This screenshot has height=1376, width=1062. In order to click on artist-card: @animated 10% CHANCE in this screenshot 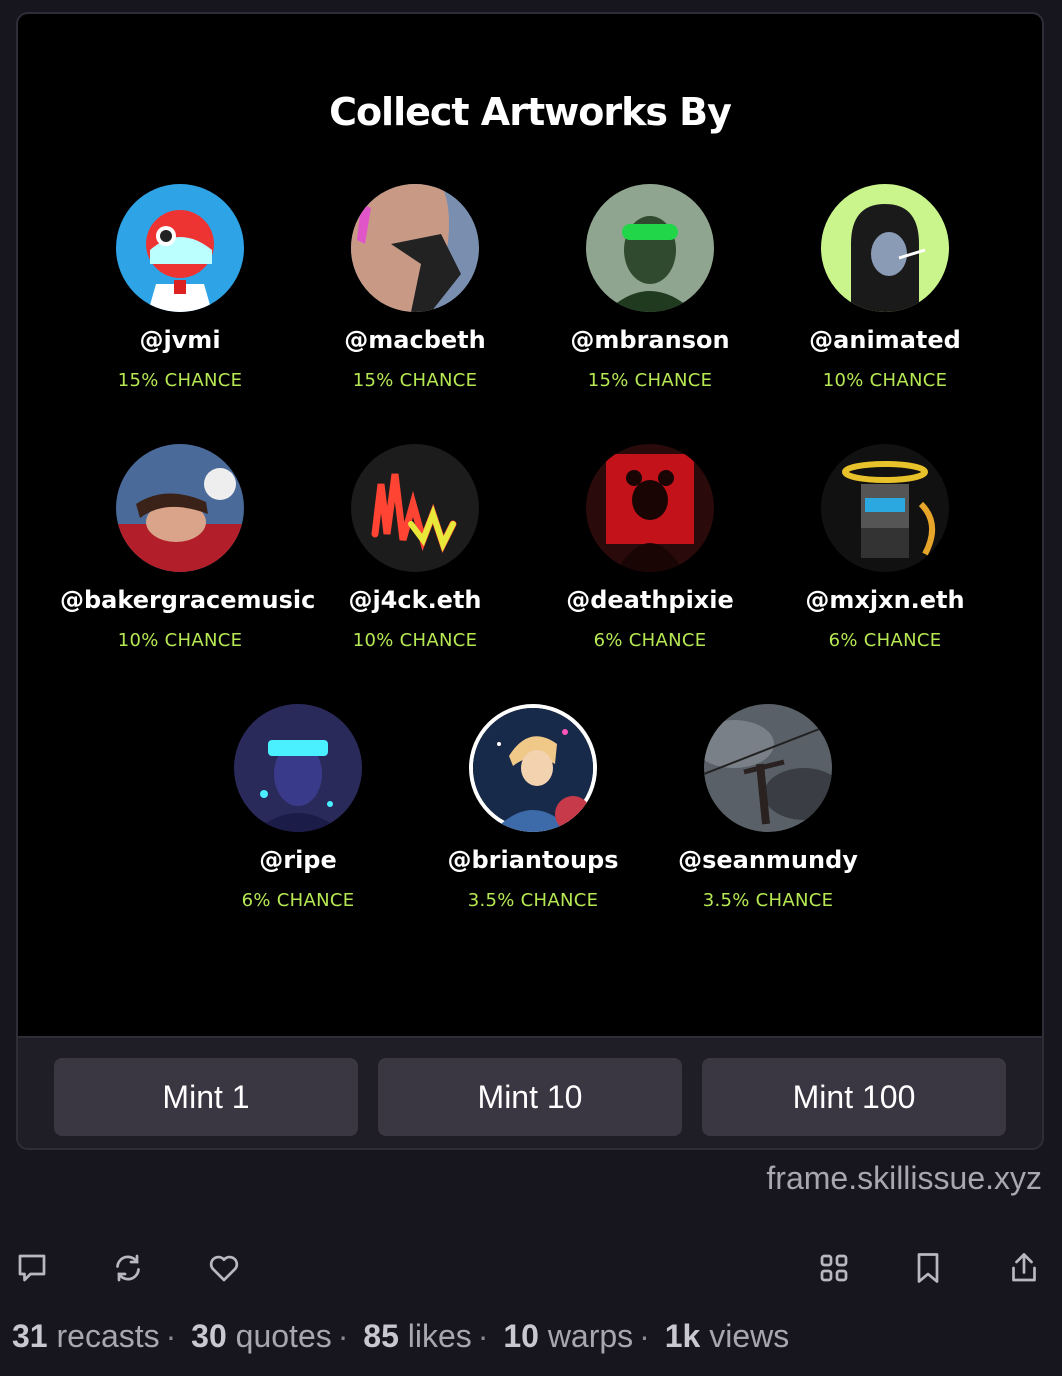, I will do `click(885, 287)`.